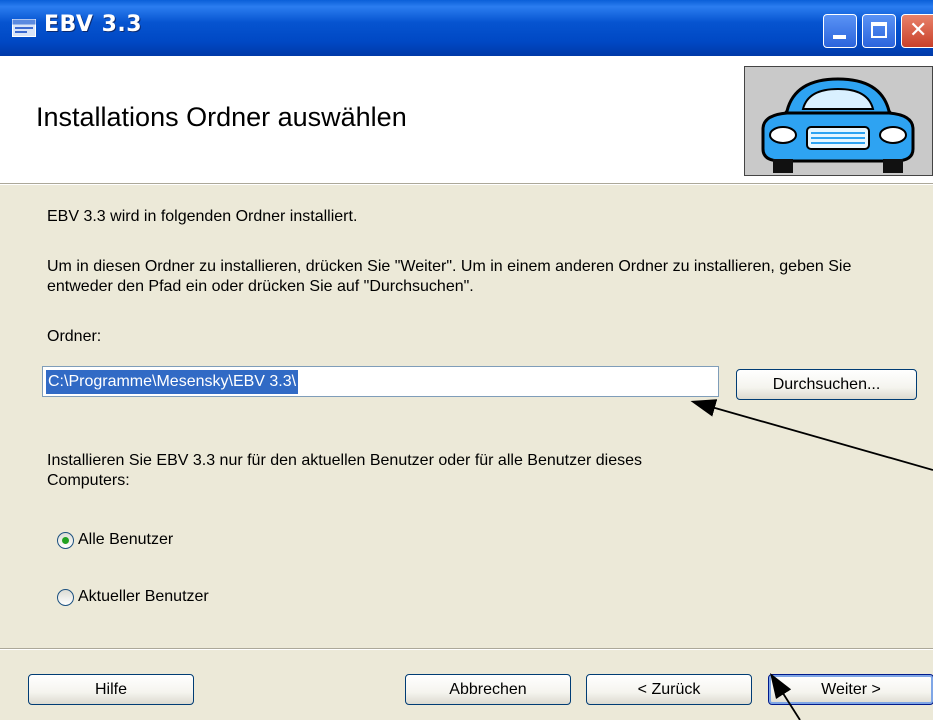  I want to click on folder-label: Ordner:, so click(74, 336).